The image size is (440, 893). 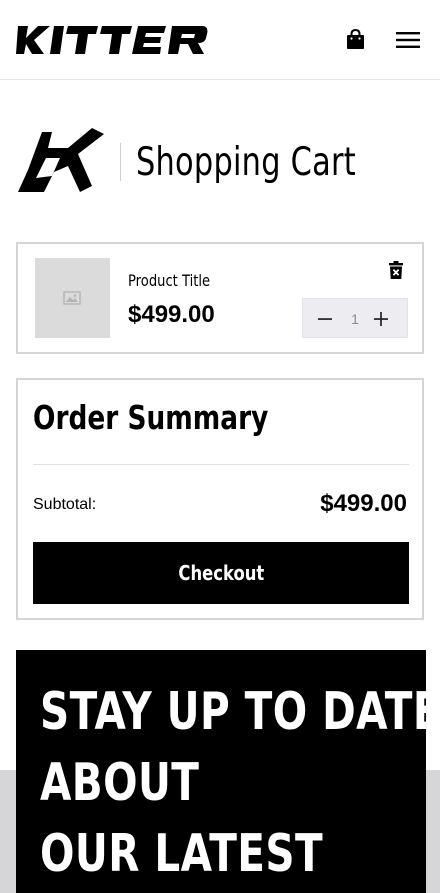 What do you see at coordinates (396, 270) in the screenshot?
I see `trash-icon` at bounding box center [396, 270].